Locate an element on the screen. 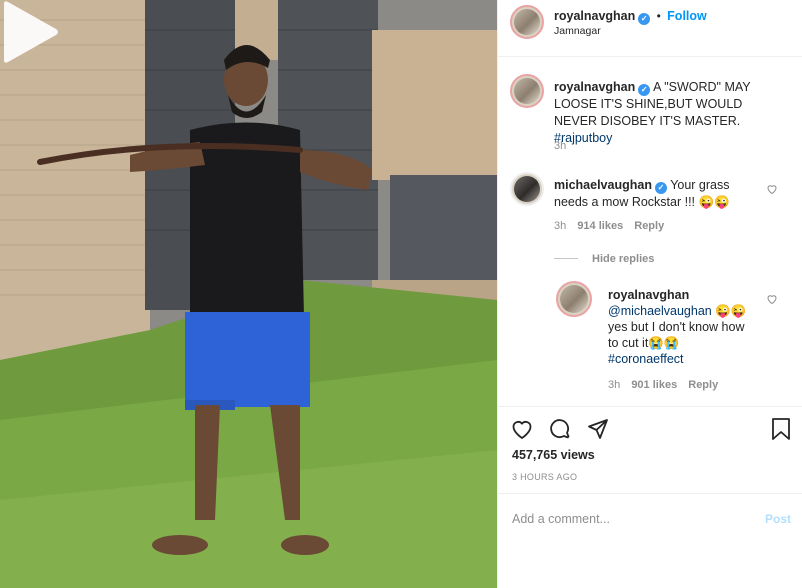 This screenshot has width=802, height=588. caption-time: 3h is located at coordinates (560, 146).